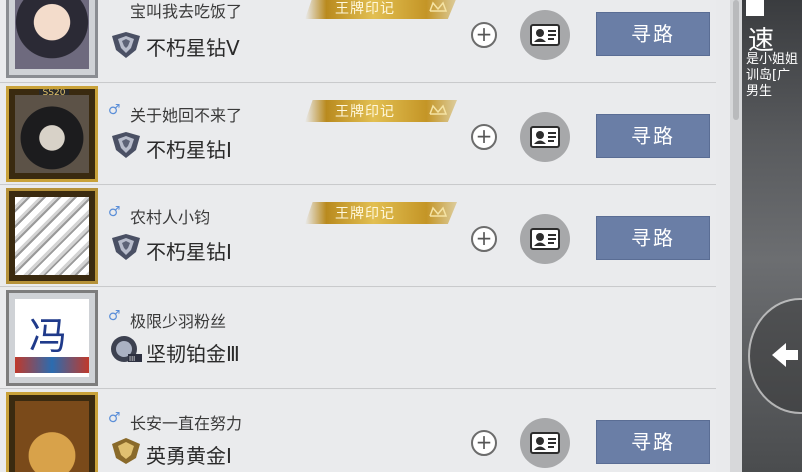 The width and height of the screenshot is (802, 472). What do you see at coordinates (759, 91) in the screenshot?
I see `chat-line: 男生` at bounding box center [759, 91].